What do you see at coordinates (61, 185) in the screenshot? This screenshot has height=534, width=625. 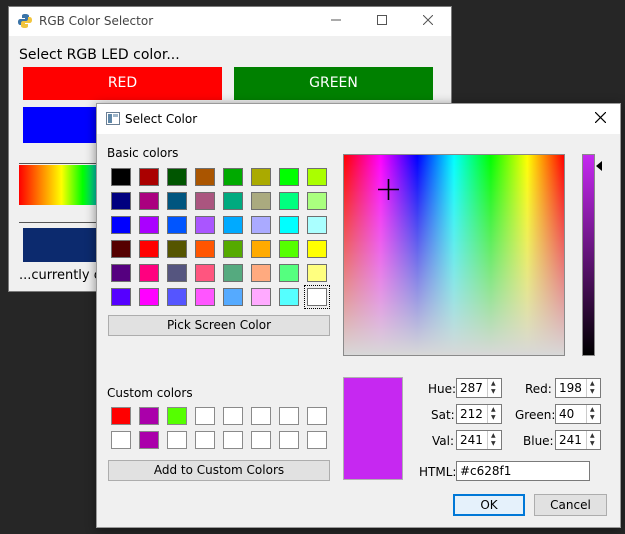 I see `hue-gradient-bar` at bounding box center [61, 185].